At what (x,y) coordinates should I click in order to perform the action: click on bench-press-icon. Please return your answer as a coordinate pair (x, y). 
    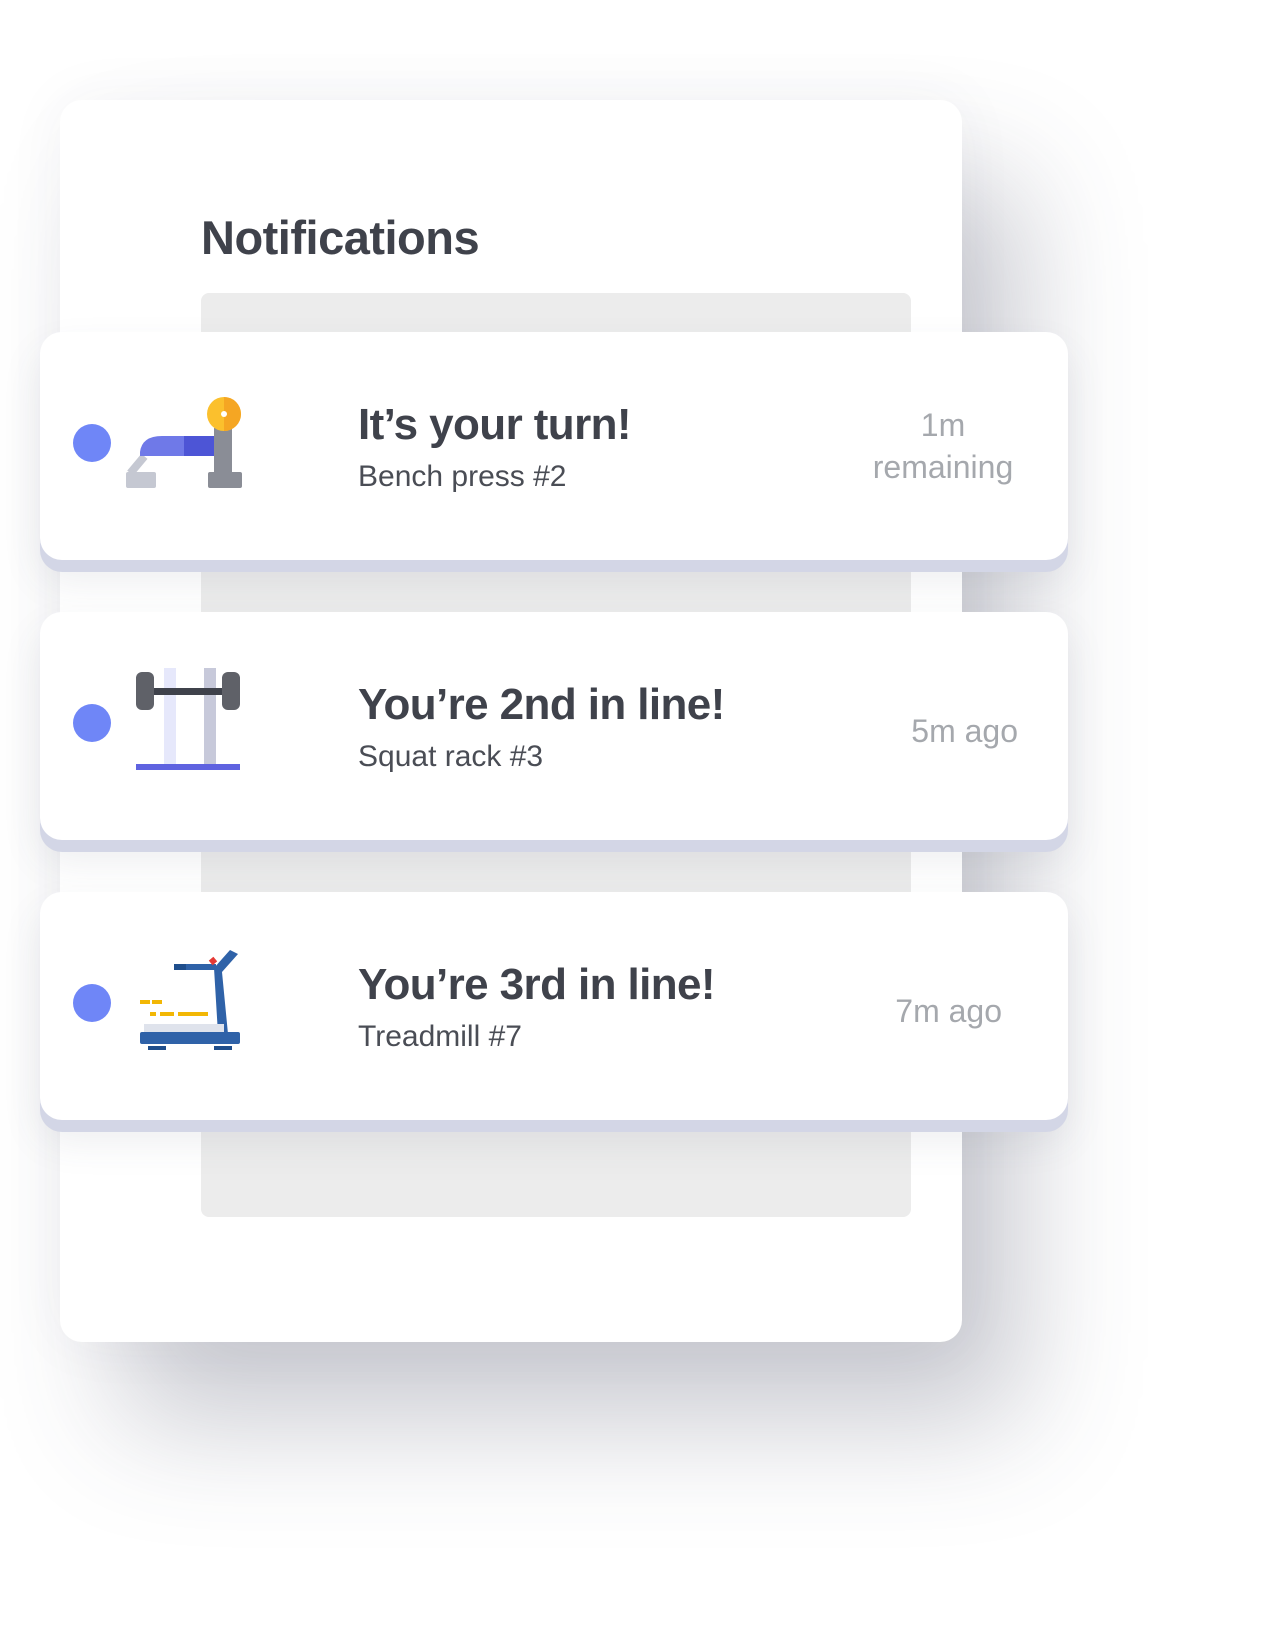
    Looking at the image, I should click on (184, 442).